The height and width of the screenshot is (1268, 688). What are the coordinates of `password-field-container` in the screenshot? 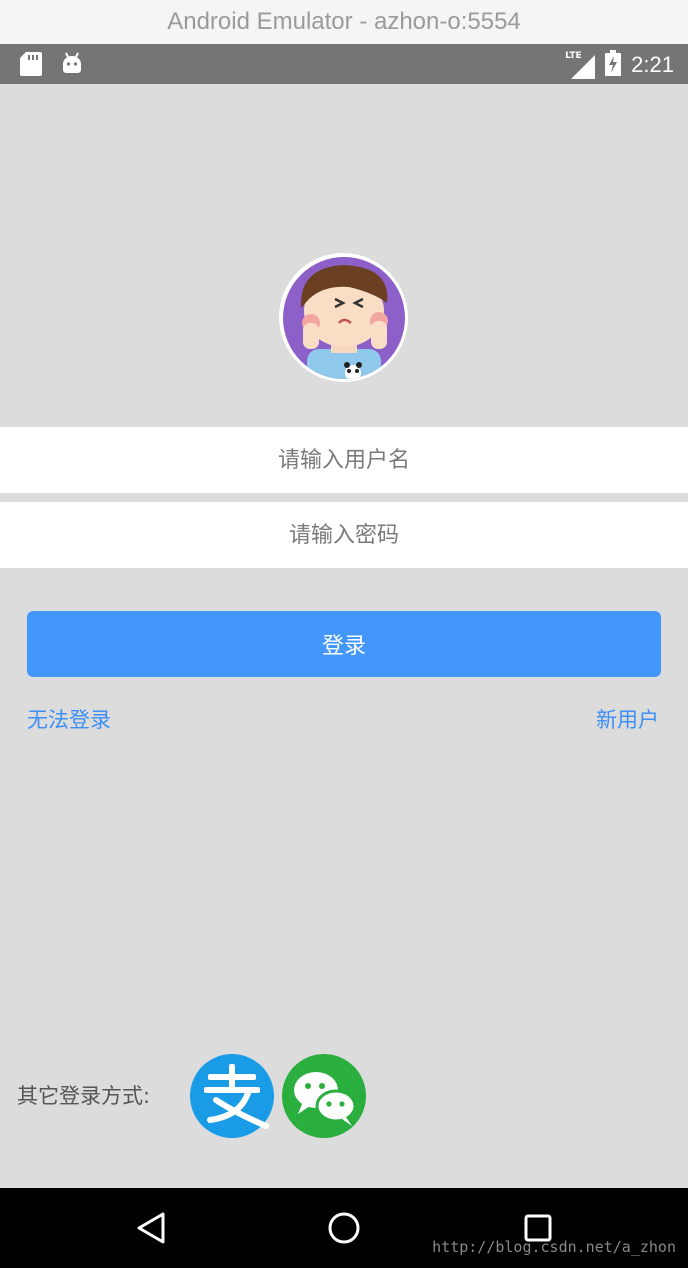 It's located at (344, 535).